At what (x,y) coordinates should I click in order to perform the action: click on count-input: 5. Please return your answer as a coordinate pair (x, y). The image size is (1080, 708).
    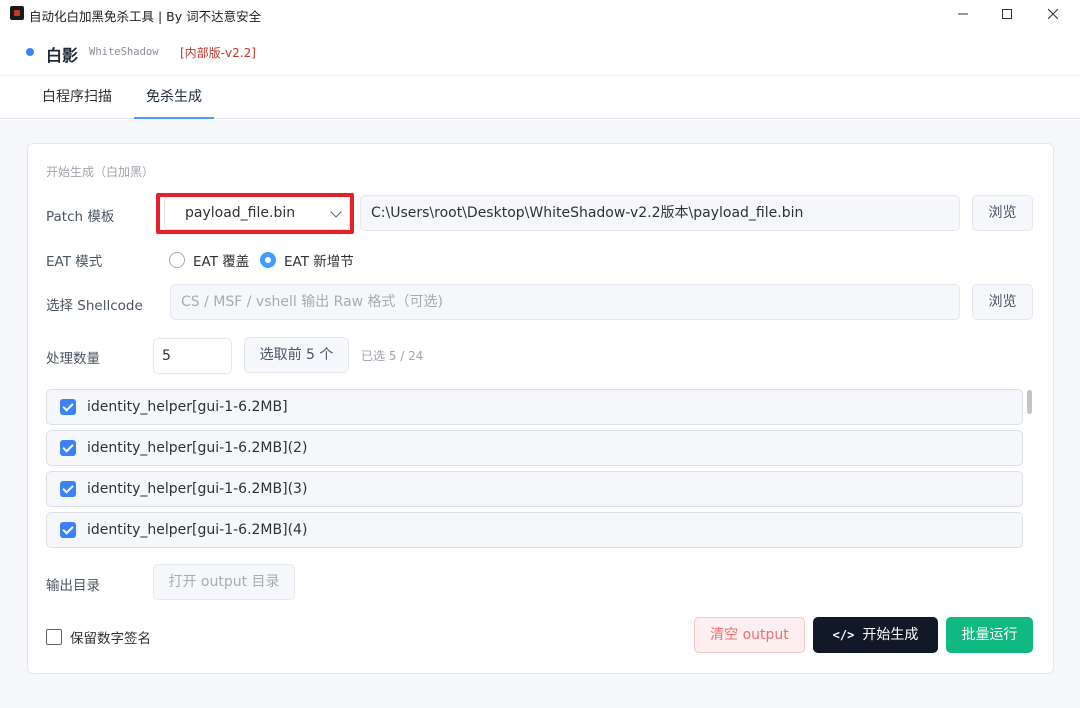
    Looking at the image, I should click on (192, 356).